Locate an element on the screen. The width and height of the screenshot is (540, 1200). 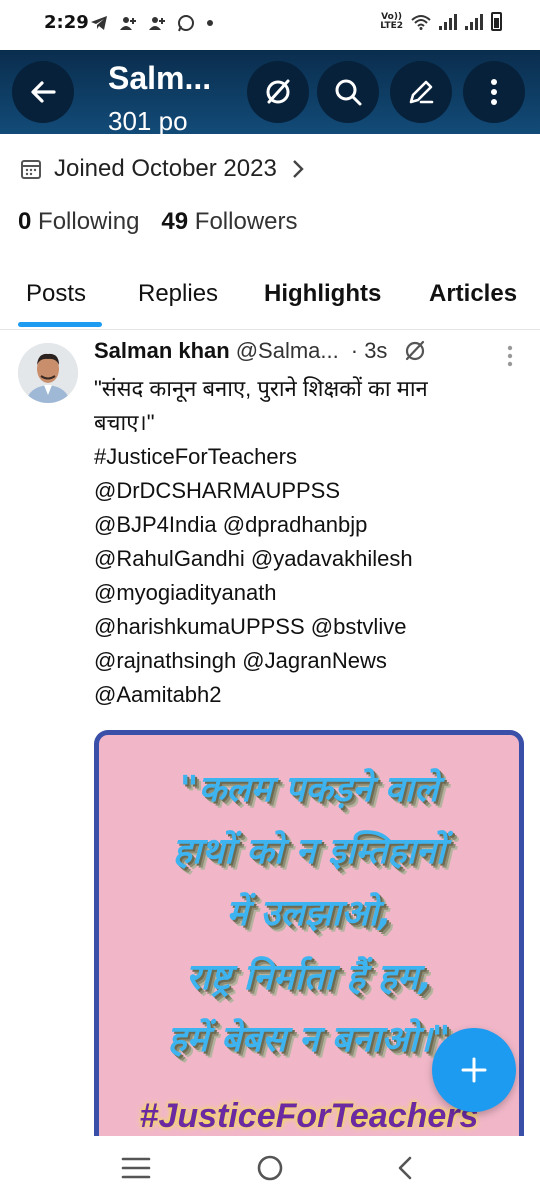
mention-link: @myogiadityanath is located at coordinates (309, 593).